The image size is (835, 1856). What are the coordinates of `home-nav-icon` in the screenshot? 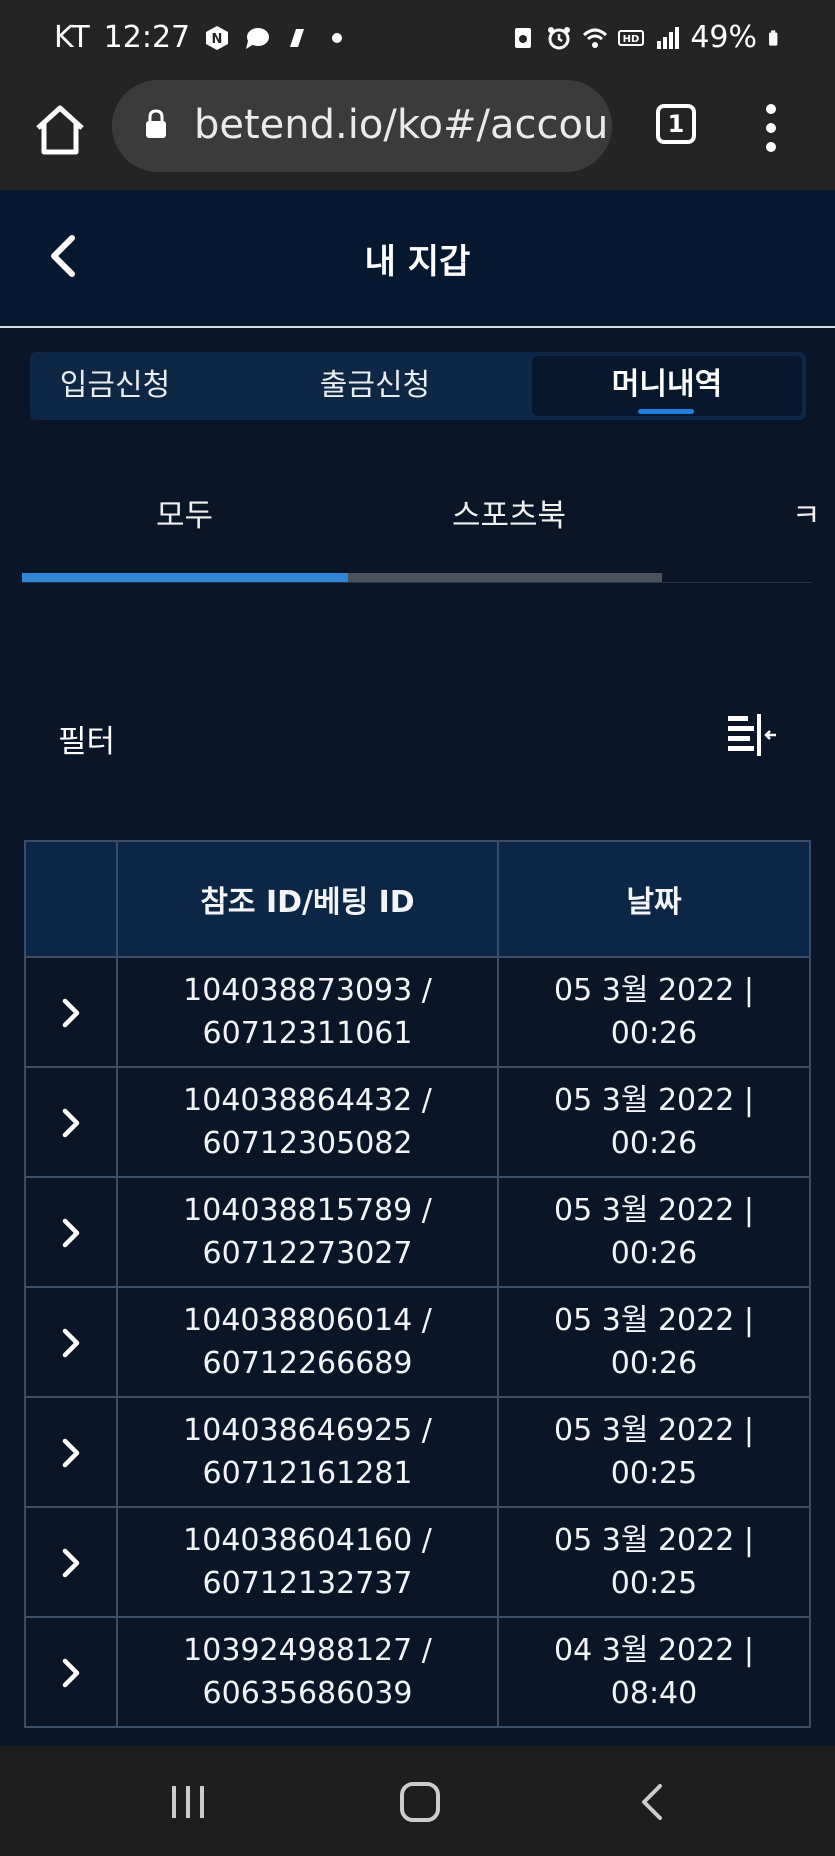 It's located at (420, 1802).